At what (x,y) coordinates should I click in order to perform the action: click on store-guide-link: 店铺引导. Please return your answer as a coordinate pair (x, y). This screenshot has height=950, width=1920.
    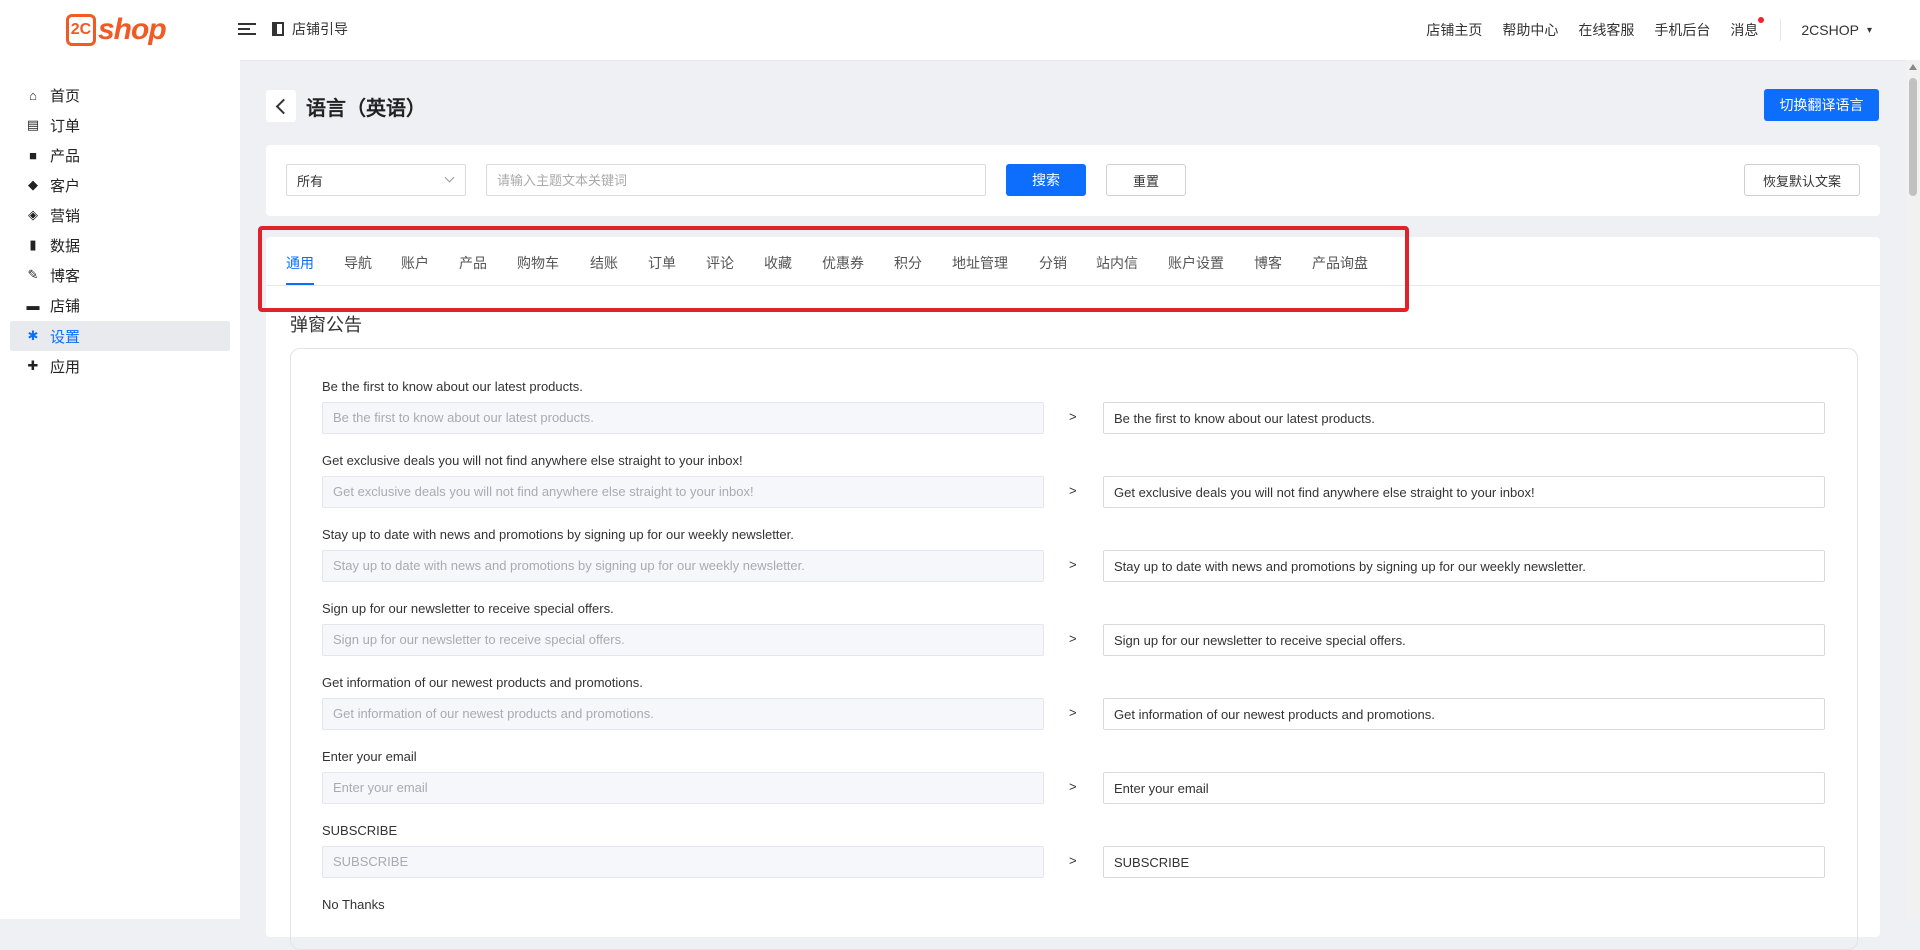
    Looking at the image, I should click on (310, 29).